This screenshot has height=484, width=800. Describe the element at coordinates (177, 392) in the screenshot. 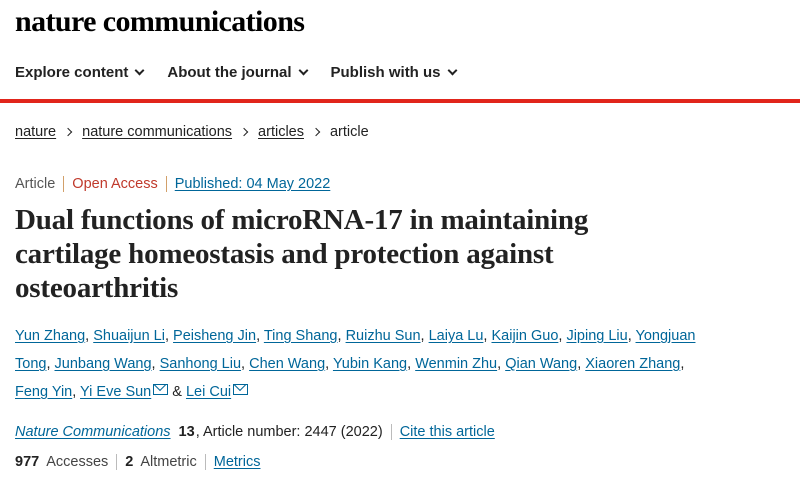

I see `author-joiner: &` at that location.